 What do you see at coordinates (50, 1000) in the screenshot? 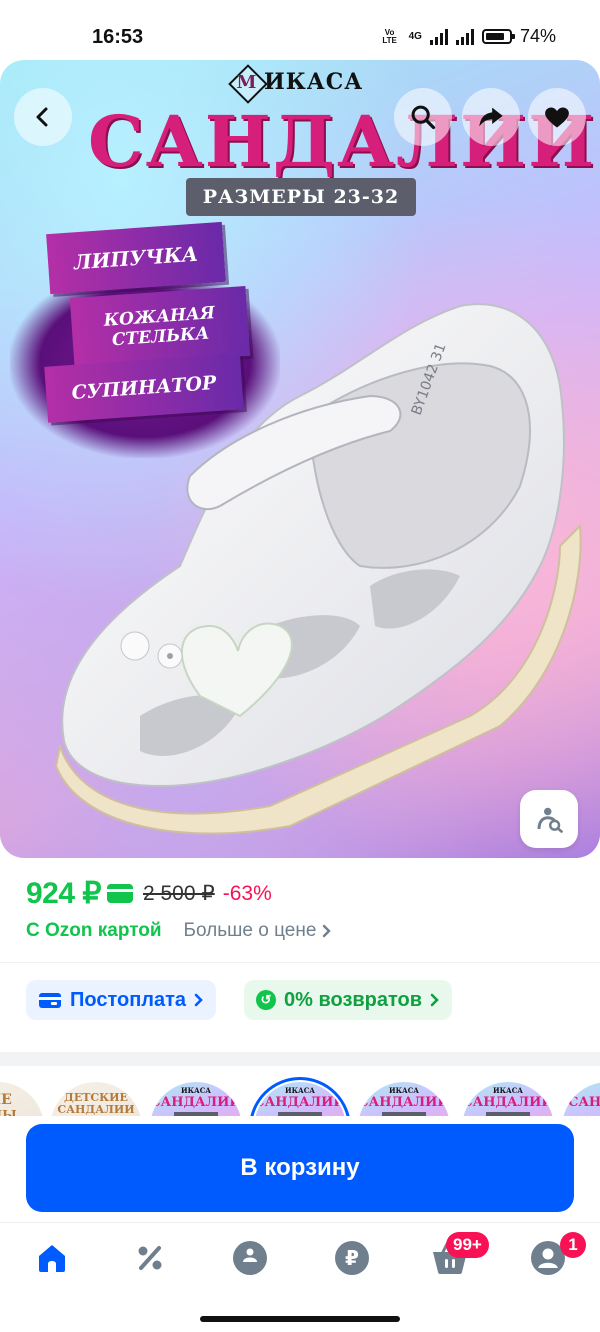
I see `wallet-icon` at bounding box center [50, 1000].